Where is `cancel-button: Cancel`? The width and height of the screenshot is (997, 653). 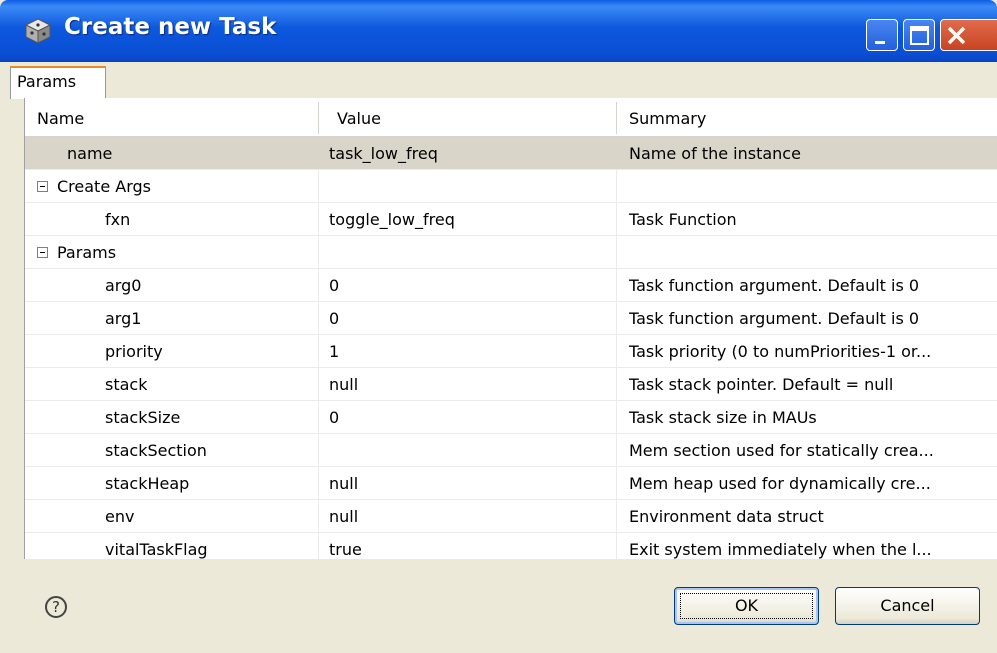 cancel-button: Cancel is located at coordinates (907, 606).